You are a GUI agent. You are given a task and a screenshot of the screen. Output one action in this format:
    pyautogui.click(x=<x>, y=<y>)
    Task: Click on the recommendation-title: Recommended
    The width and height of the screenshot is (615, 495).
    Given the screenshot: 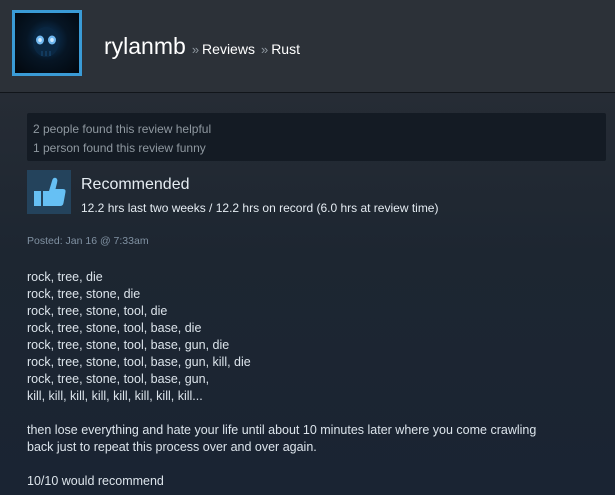 What is the action you would take?
    pyautogui.click(x=135, y=185)
    